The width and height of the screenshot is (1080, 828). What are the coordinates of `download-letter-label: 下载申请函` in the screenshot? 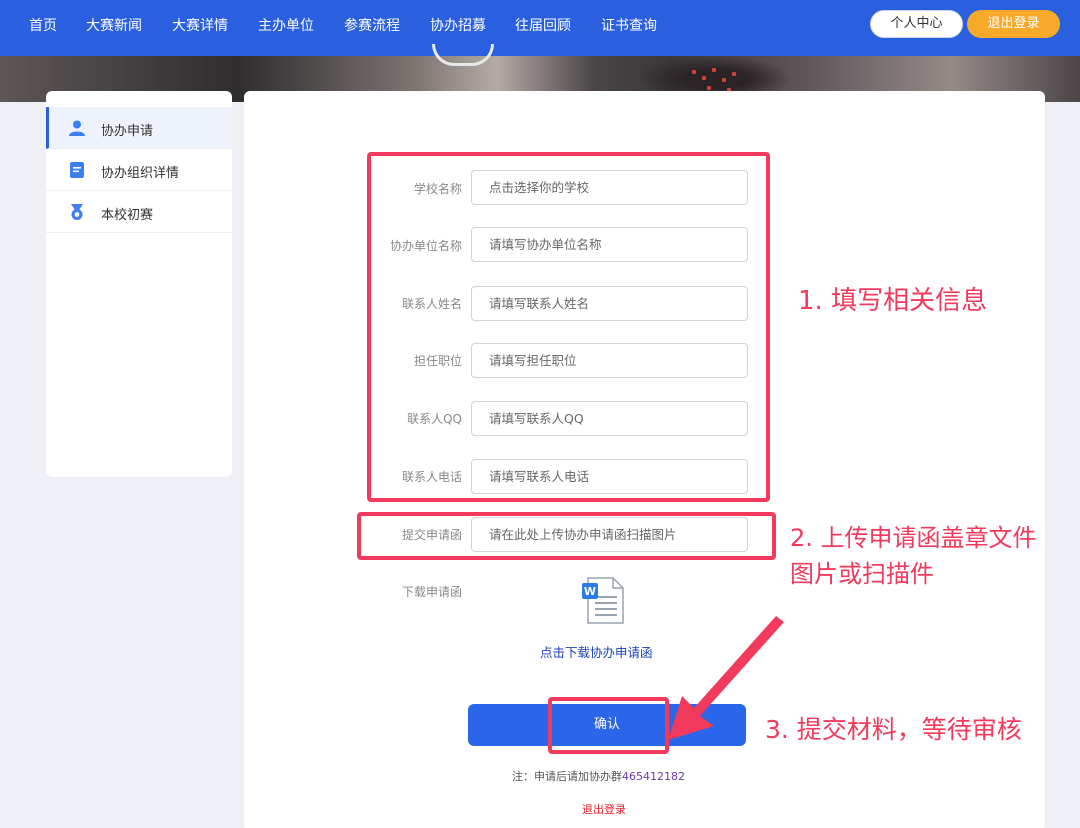 It's located at (431, 592).